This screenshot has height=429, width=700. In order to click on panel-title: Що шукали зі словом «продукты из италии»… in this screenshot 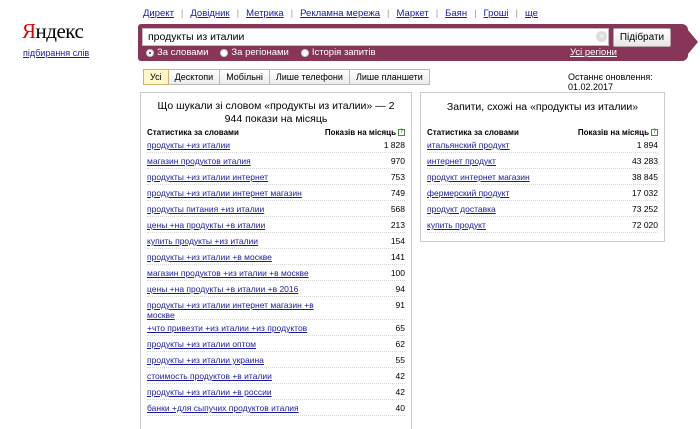, I will do `click(276, 112)`.